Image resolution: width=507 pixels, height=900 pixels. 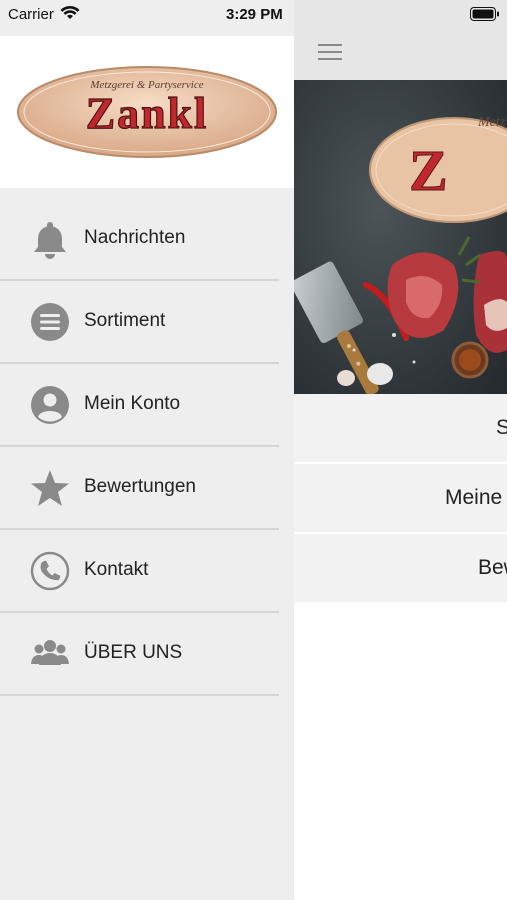 I want to click on menu-item-mein-konto: Mein Konto, so click(x=139, y=405).